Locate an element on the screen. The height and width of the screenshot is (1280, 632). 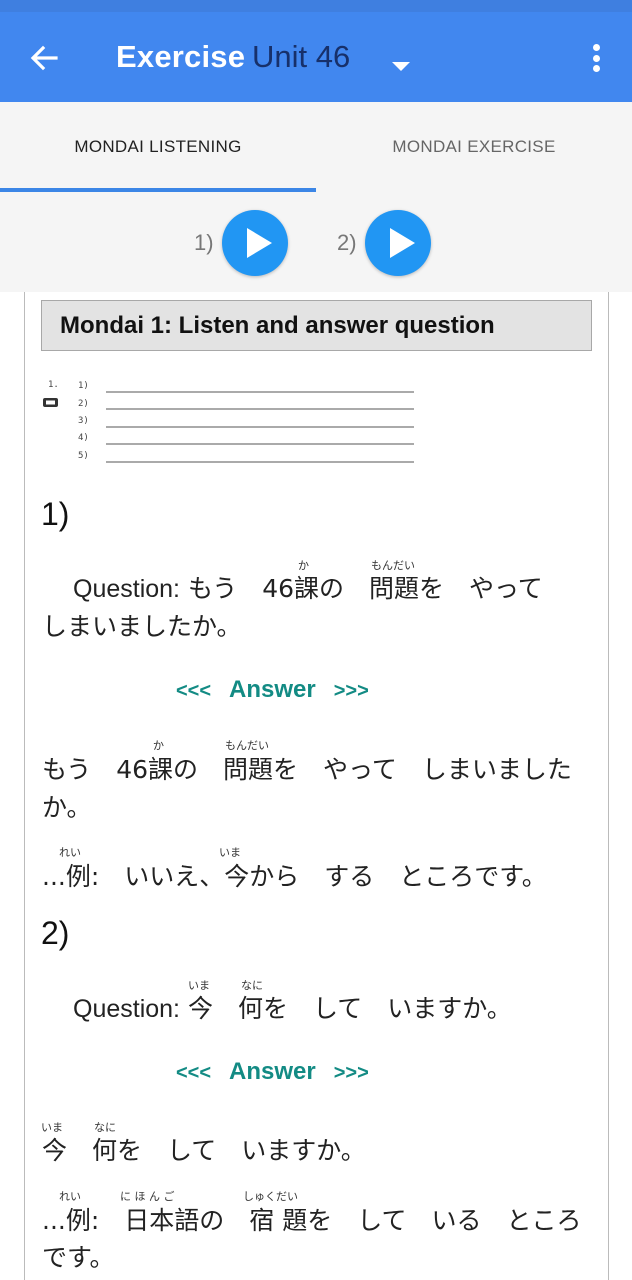
answer-1-line2: か。 is located at coordinates (67, 807).